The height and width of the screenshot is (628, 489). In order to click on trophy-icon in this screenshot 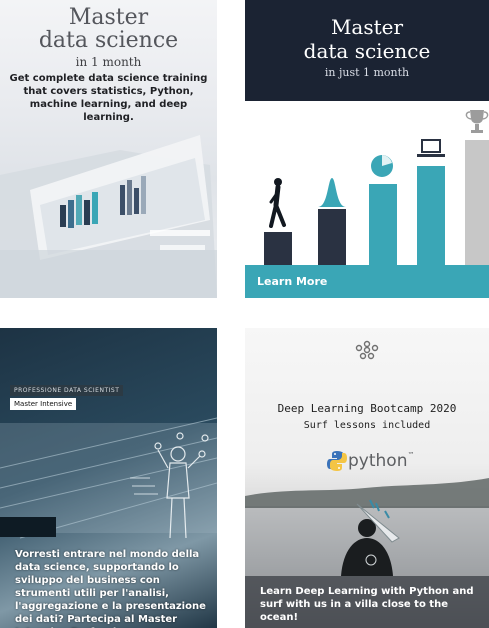, I will do `click(477, 121)`.